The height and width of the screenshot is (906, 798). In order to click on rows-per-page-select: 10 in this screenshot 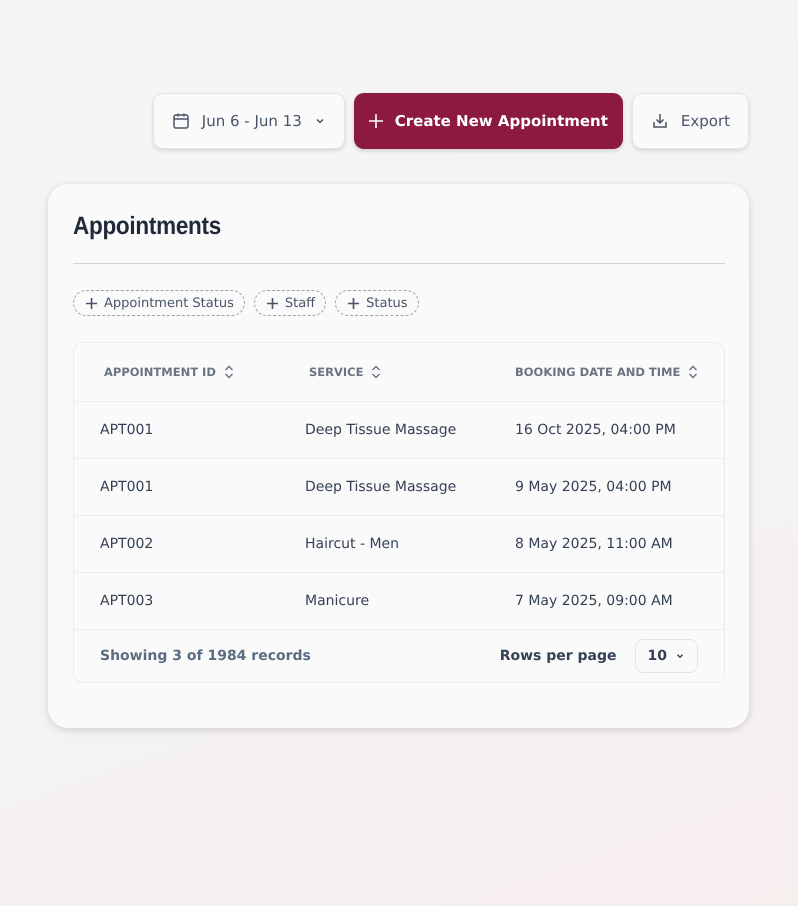, I will do `click(666, 656)`.